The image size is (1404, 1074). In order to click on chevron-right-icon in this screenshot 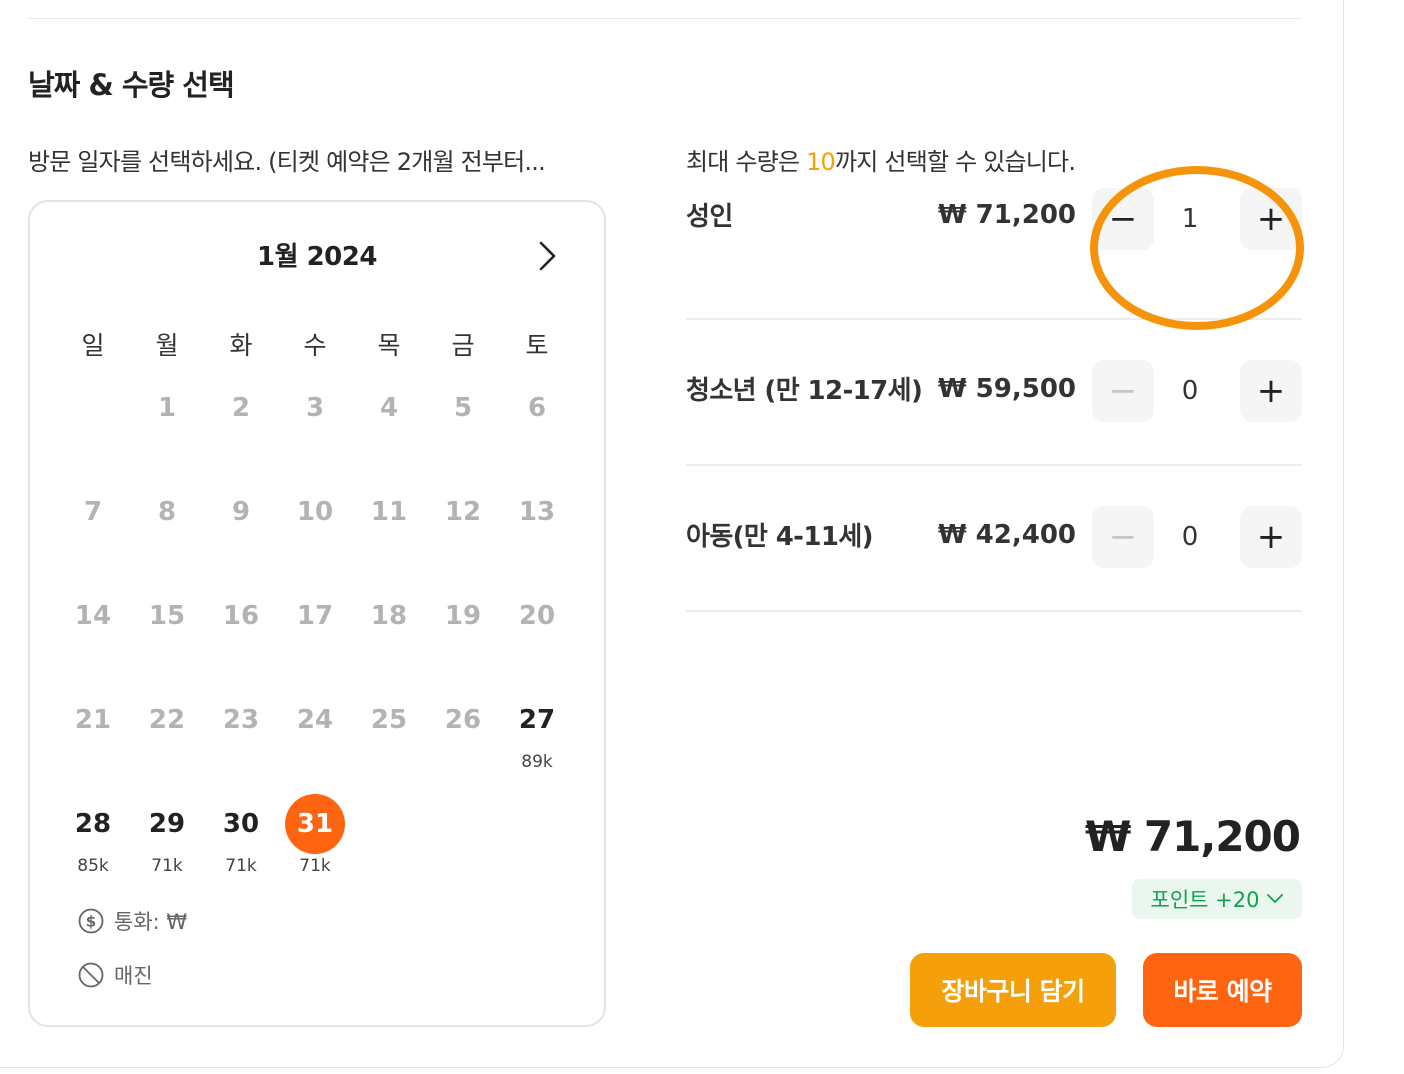, I will do `click(547, 256)`.